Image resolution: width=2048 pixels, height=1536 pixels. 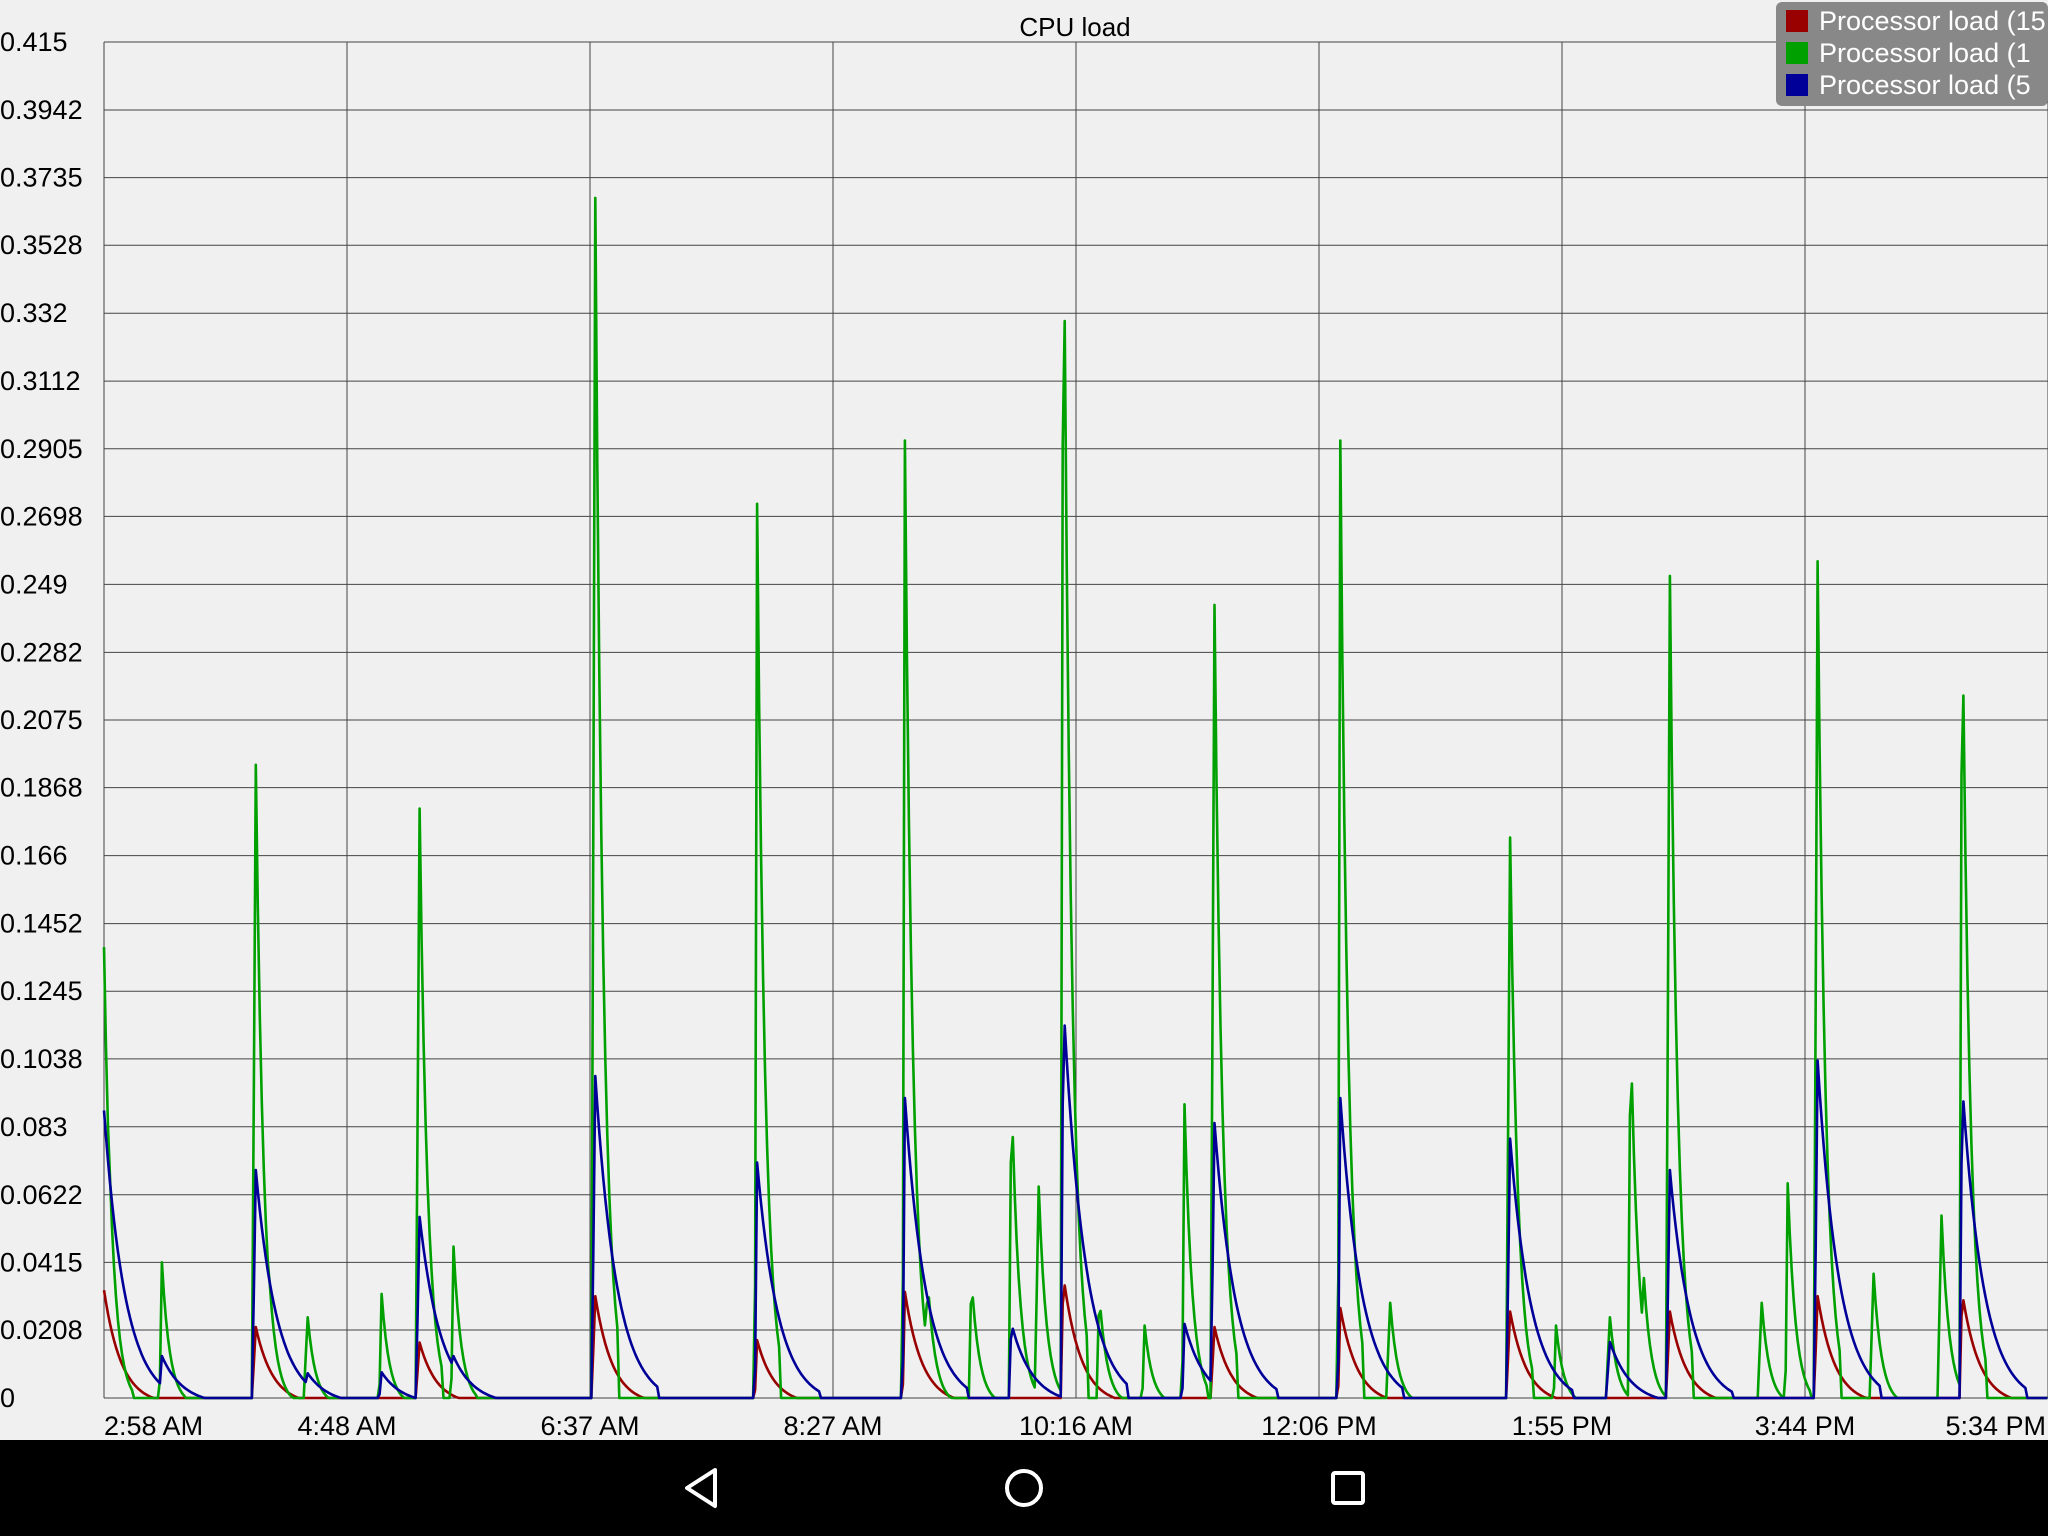 What do you see at coordinates (1348, 1488) in the screenshot?
I see `recents-square-icon` at bounding box center [1348, 1488].